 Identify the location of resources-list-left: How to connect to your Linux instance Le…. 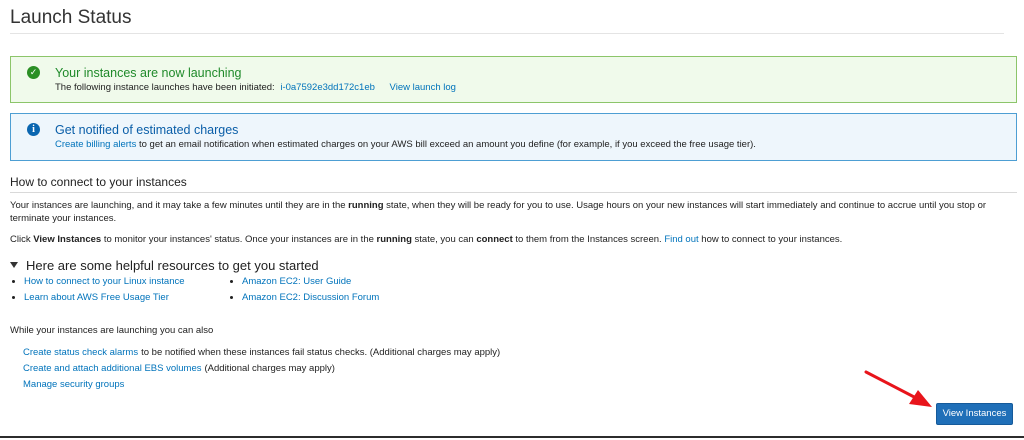
(97, 292).